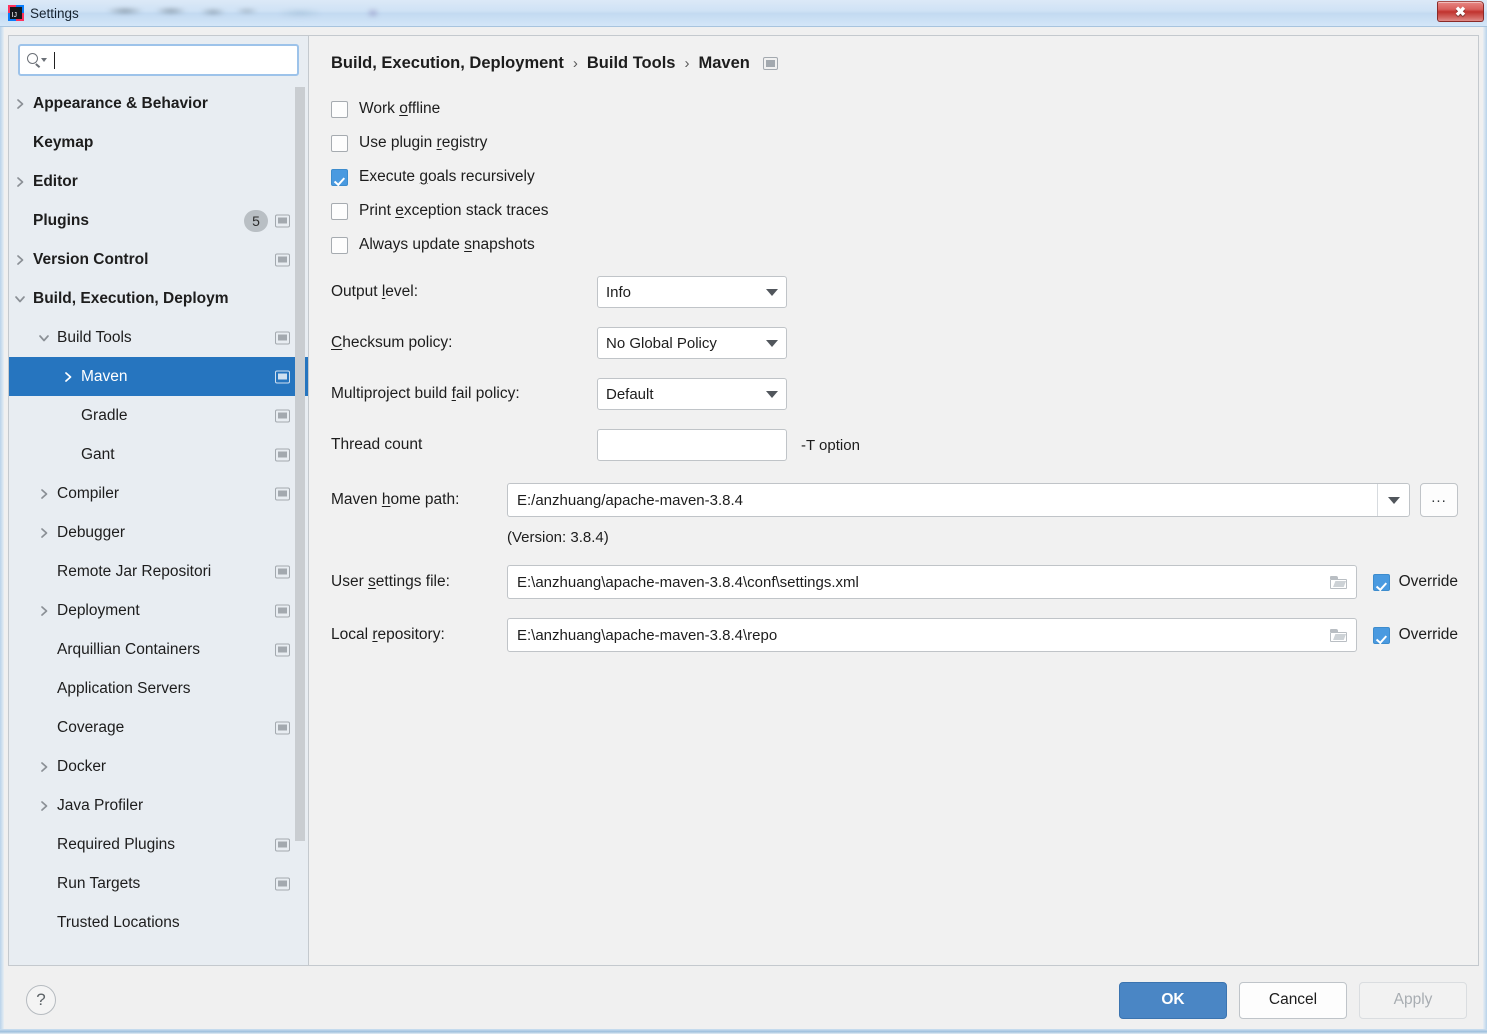  Describe the element at coordinates (129, 649) in the screenshot. I see `sidebar-item-label: Arquillian Containers` at that location.